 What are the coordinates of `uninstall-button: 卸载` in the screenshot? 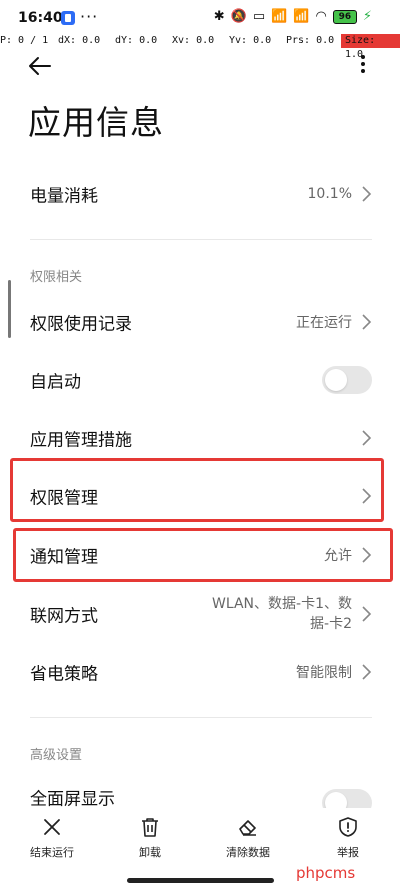 It's located at (150, 838).